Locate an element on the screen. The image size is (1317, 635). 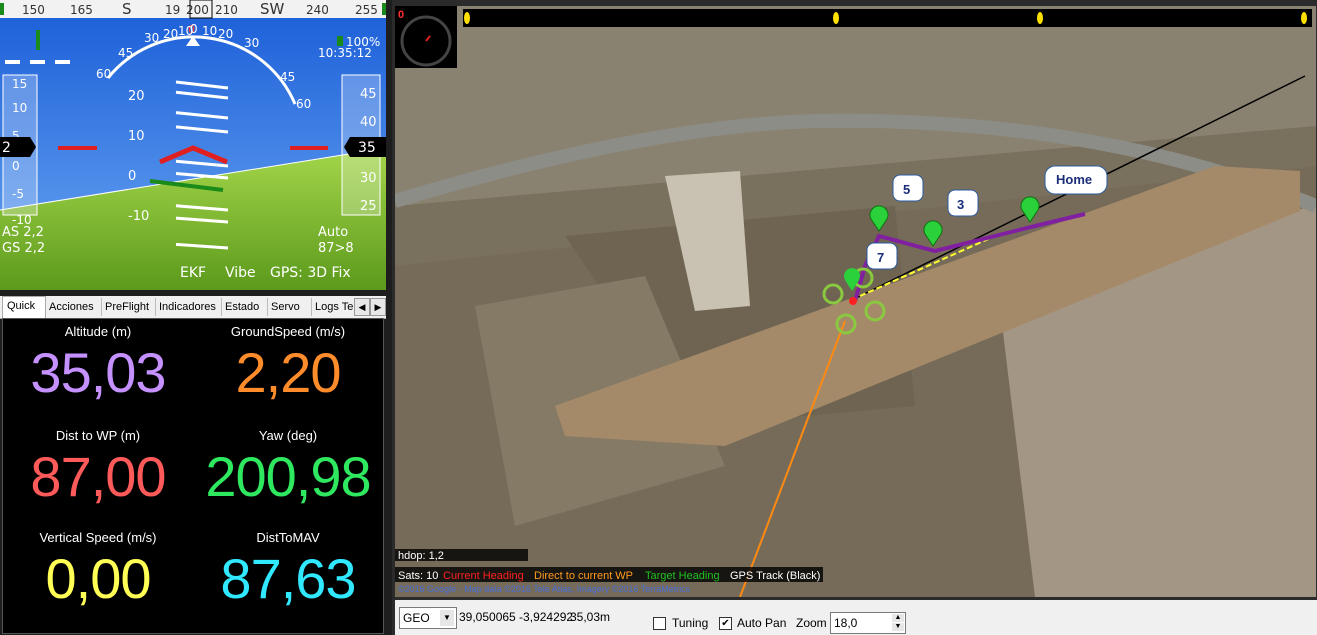
quick-label: GroundSpeed (m/s) is located at coordinates (288, 331).